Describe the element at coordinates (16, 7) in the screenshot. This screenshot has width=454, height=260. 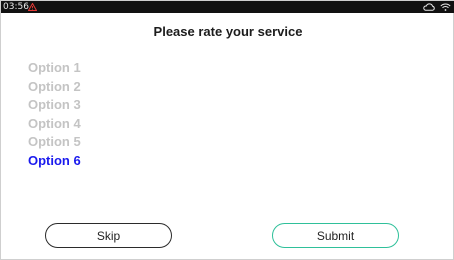
I see `status-clock: 03:56` at that location.